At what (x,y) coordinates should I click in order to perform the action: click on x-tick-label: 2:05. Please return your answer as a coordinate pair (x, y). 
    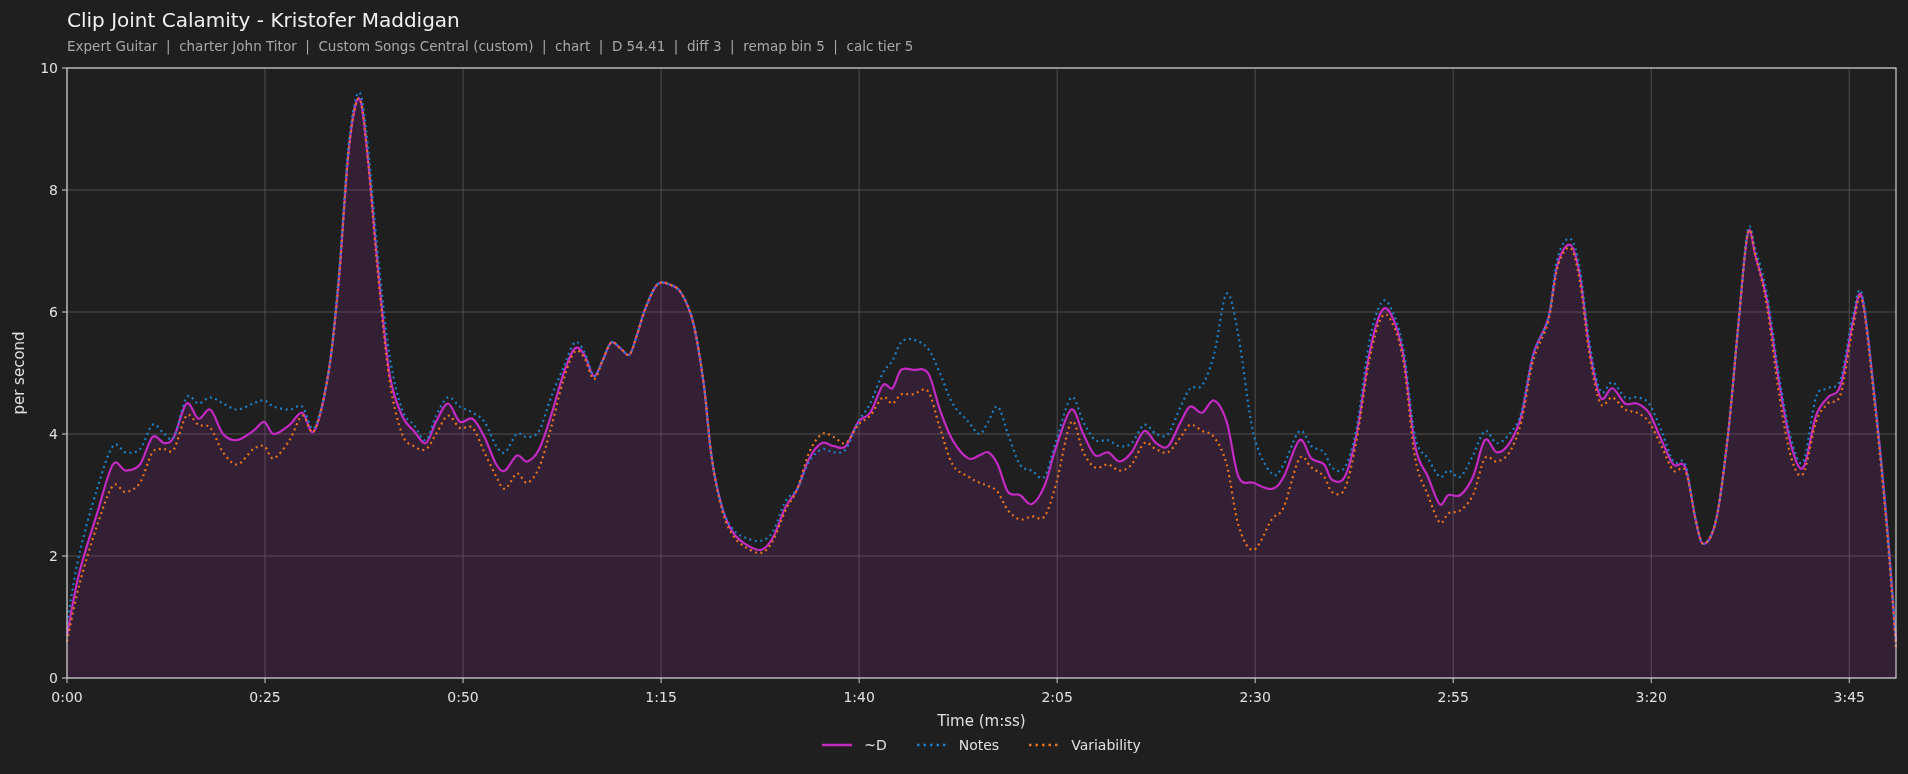
    Looking at the image, I should click on (1057, 697).